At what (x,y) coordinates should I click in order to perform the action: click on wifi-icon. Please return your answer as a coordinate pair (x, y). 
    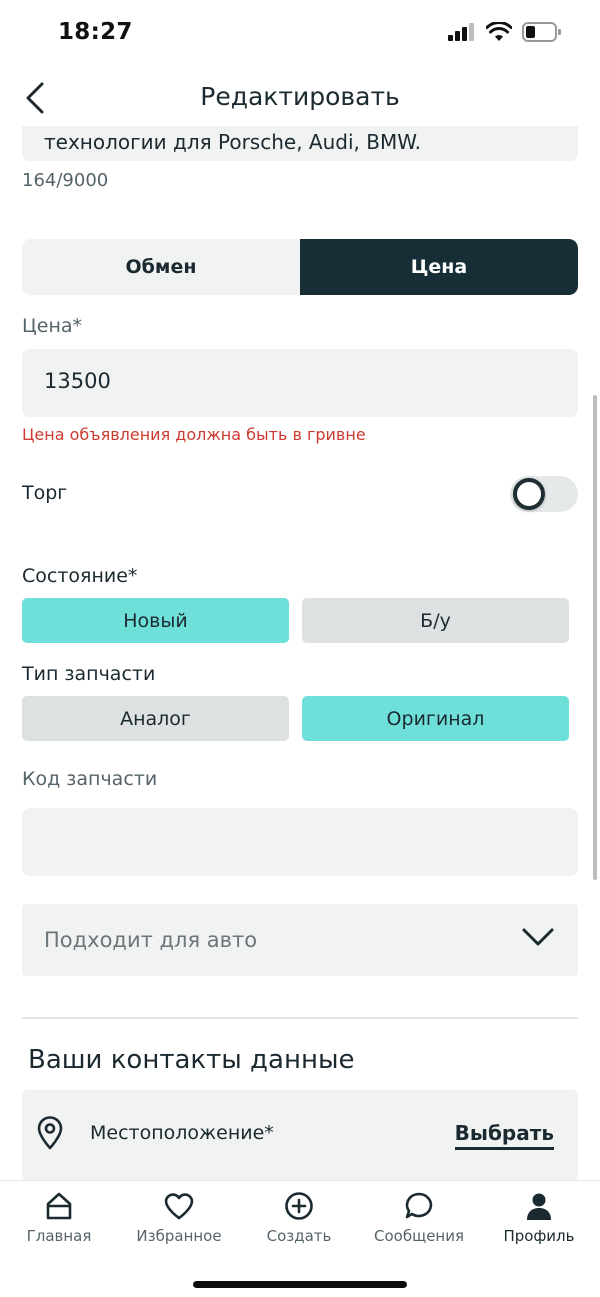
    Looking at the image, I should click on (499, 31).